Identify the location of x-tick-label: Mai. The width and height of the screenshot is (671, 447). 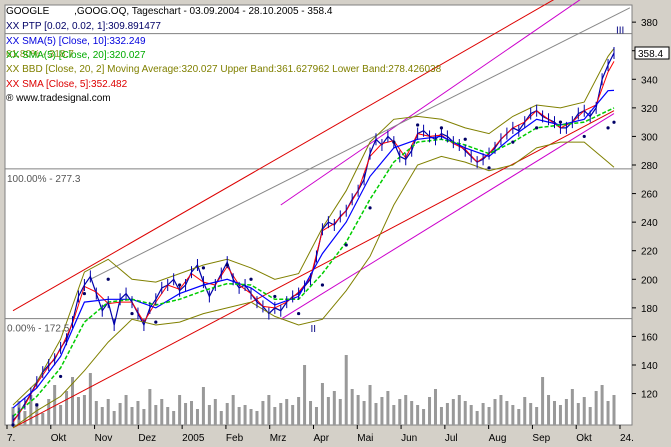
(365, 438).